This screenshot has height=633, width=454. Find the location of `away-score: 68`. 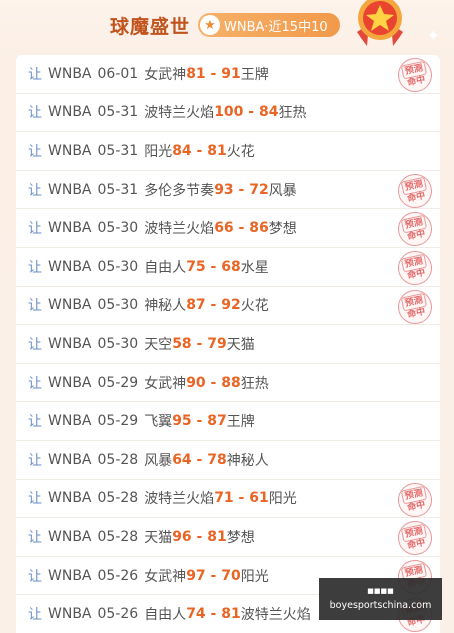

away-score: 68 is located at coordinates (231, 266).